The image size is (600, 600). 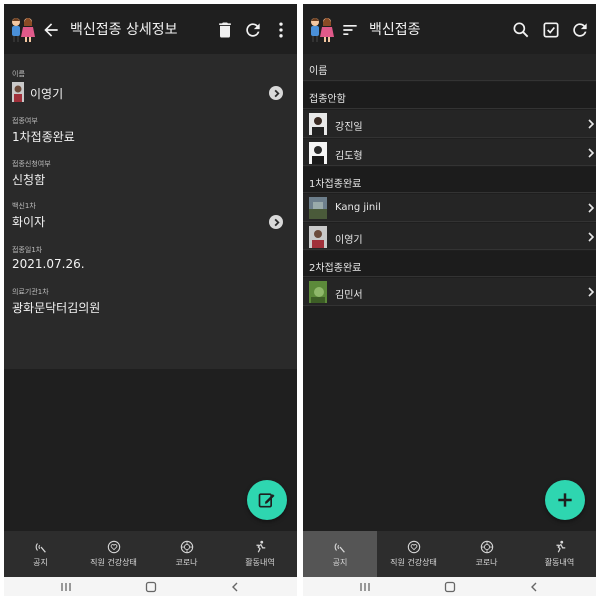 I want to click on detail-app-bar: 백신접종 상세정보, so click(x=150, y=29).